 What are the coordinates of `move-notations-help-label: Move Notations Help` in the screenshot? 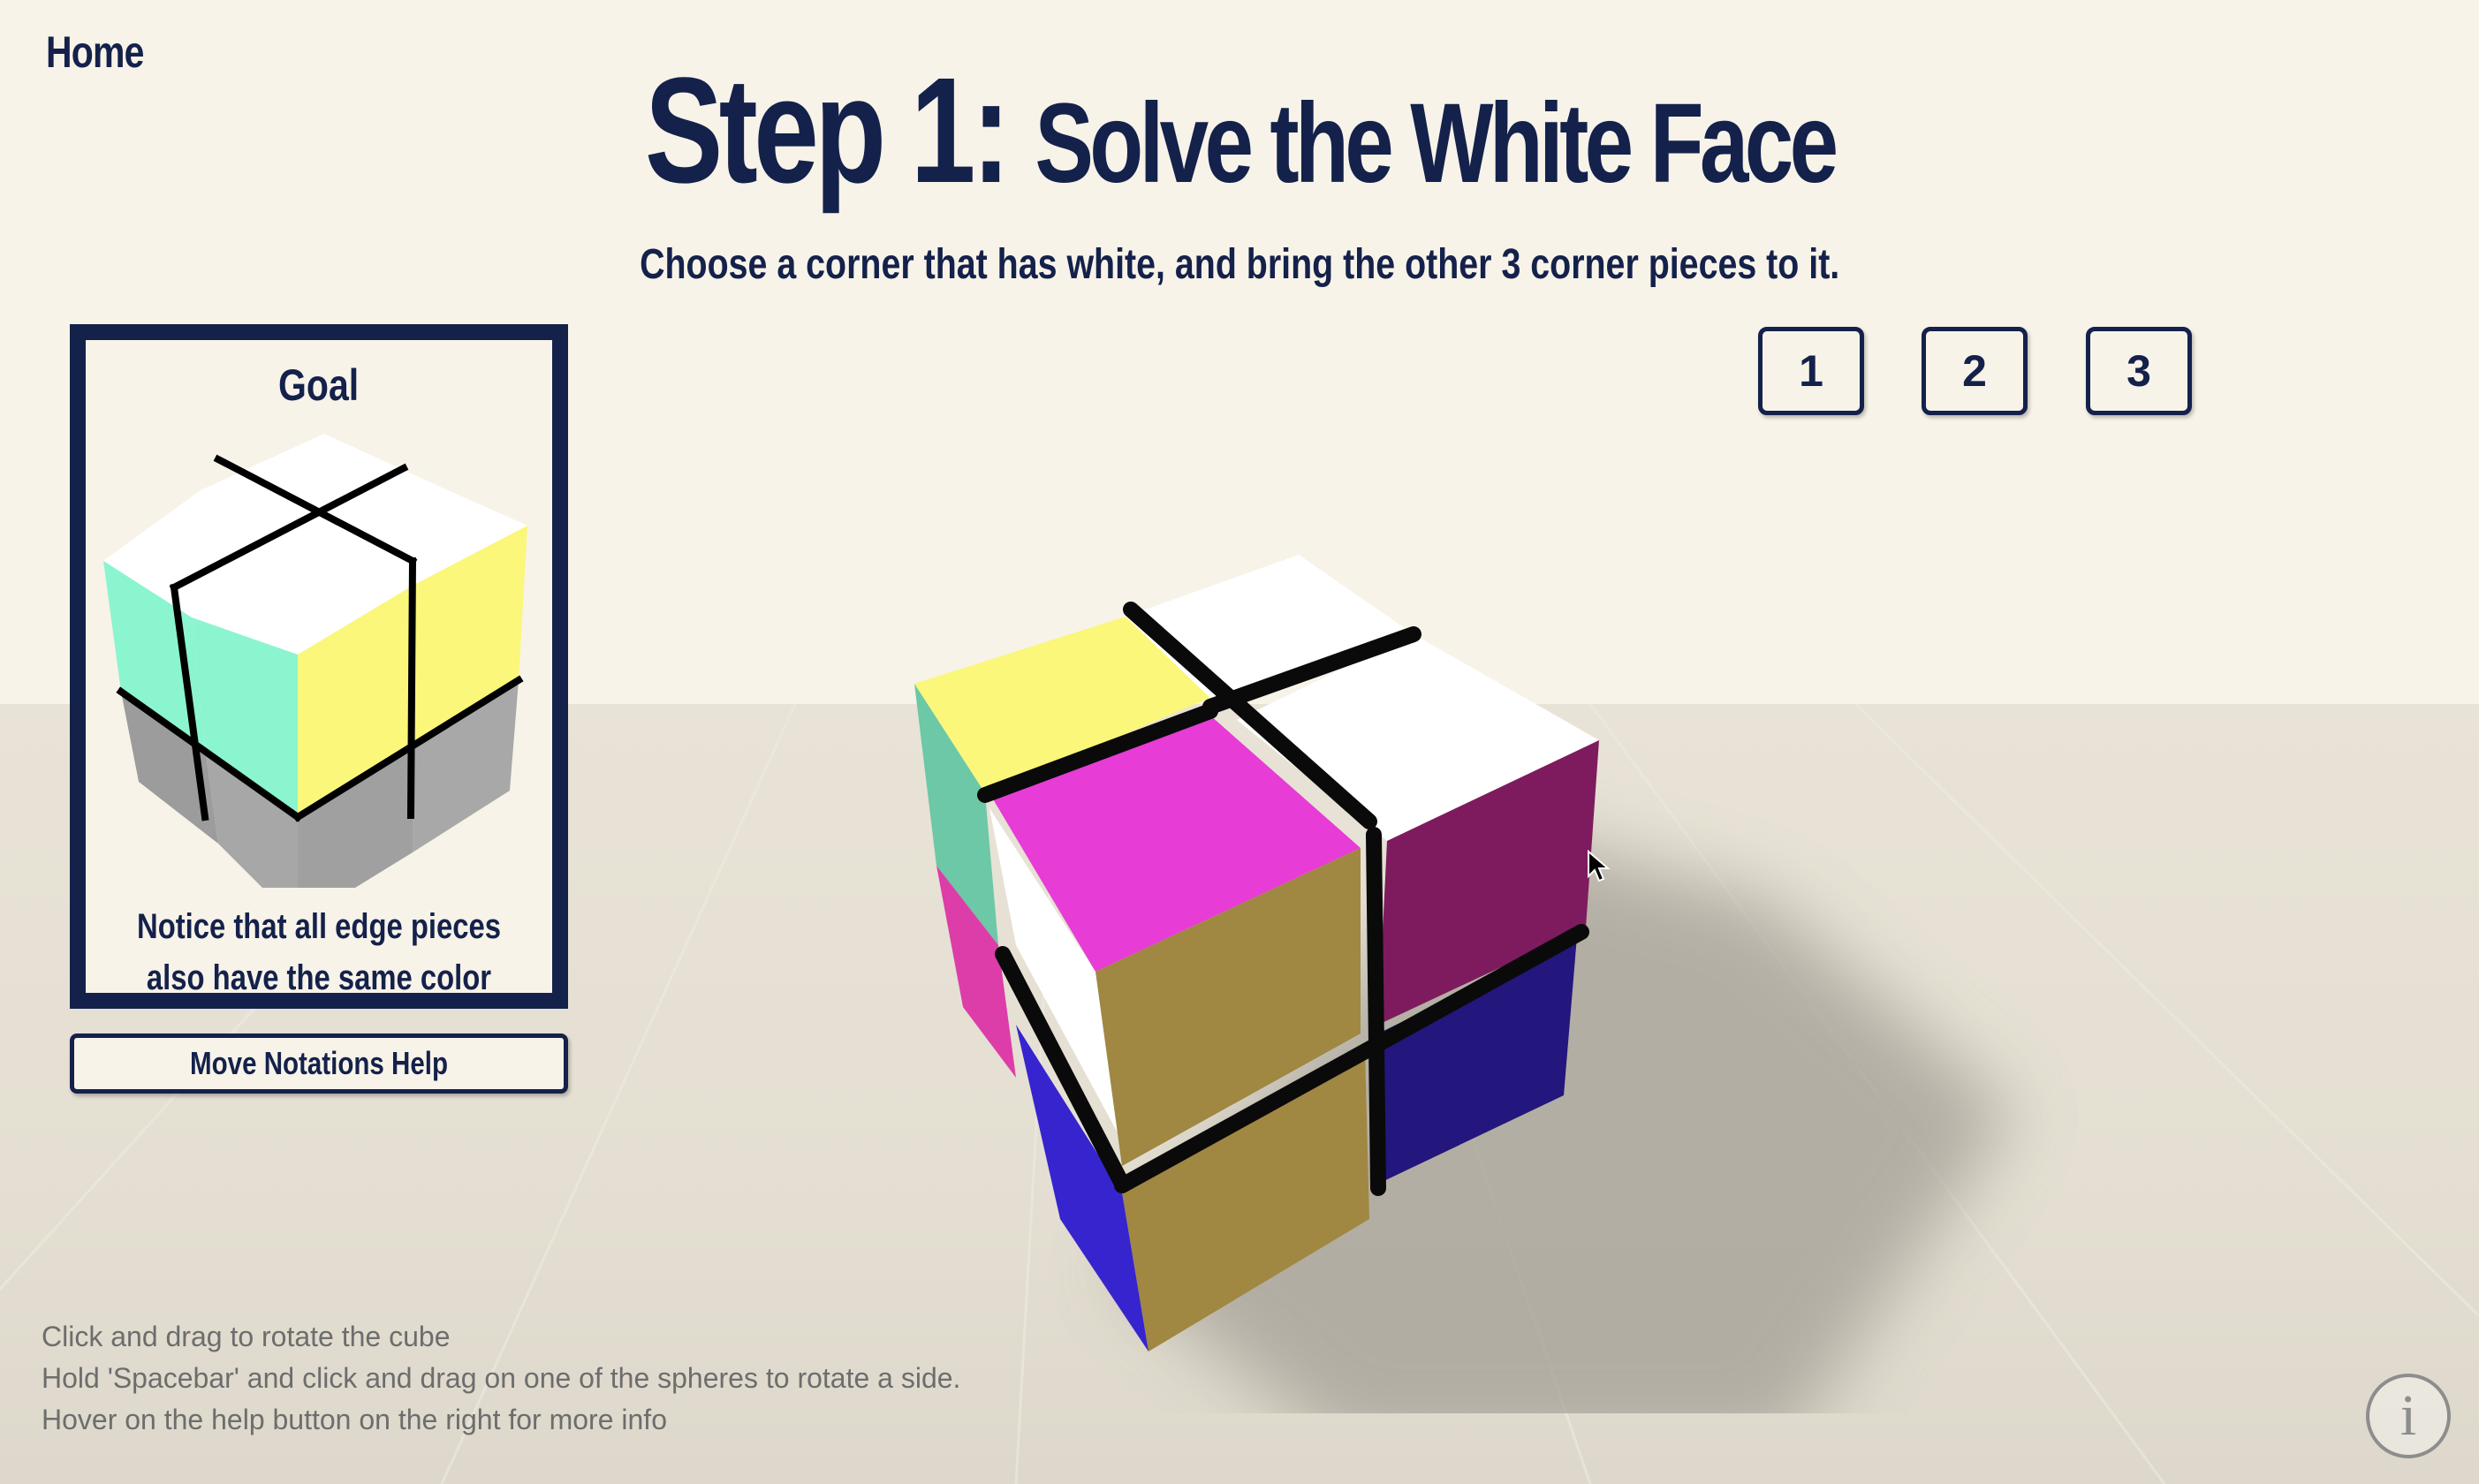 It's located at (319, 1063).